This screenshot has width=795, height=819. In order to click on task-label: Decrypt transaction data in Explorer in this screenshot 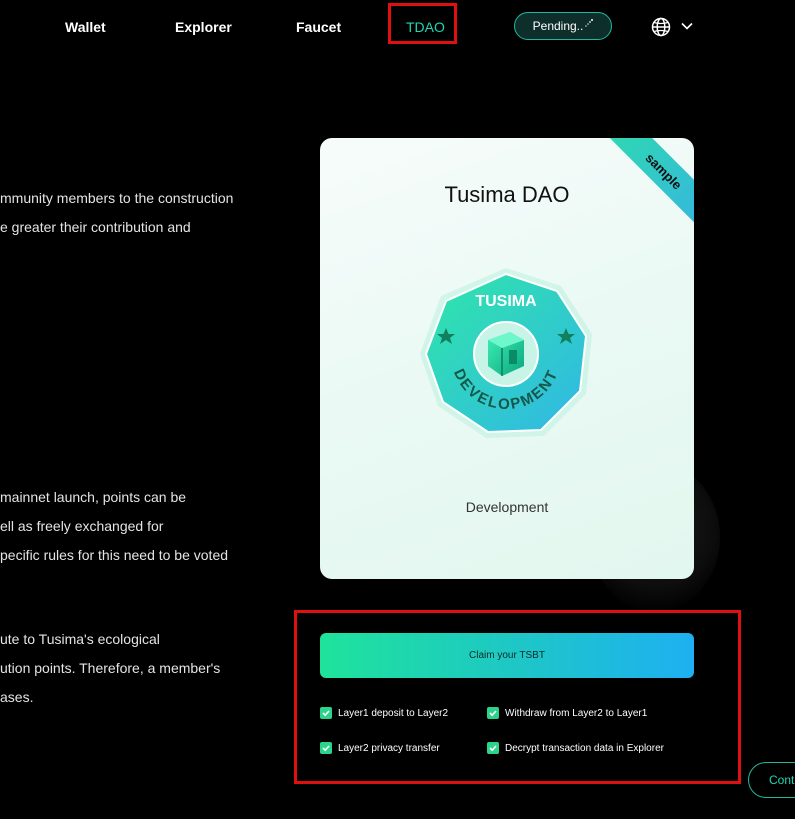, I will do `click(584, 748)`.